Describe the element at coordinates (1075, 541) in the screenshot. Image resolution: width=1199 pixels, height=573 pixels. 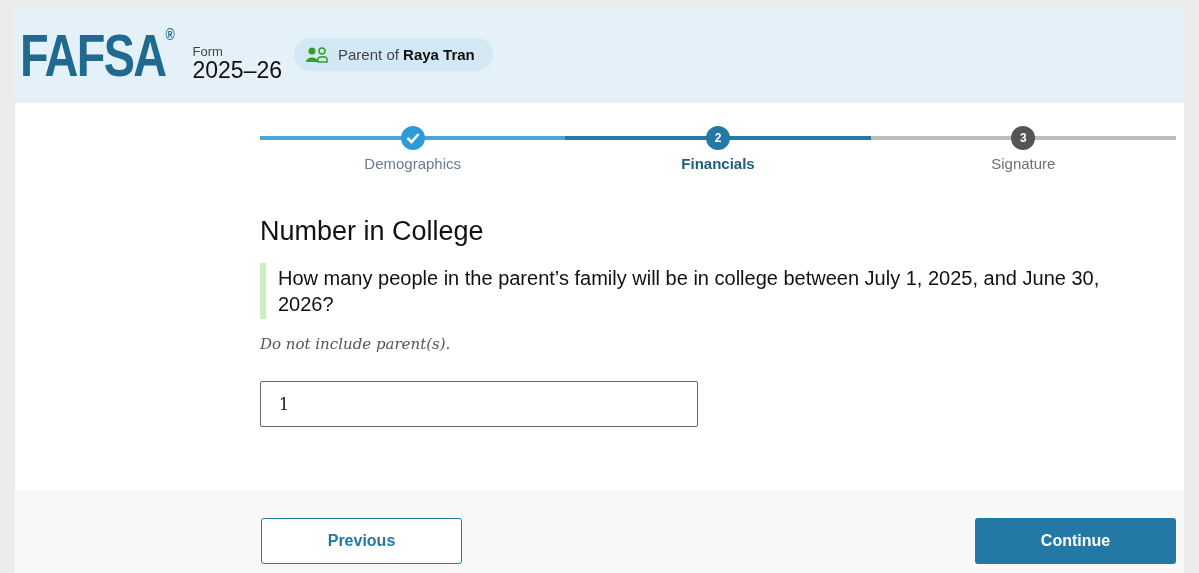
I see `continue-button: Continue` at that location.